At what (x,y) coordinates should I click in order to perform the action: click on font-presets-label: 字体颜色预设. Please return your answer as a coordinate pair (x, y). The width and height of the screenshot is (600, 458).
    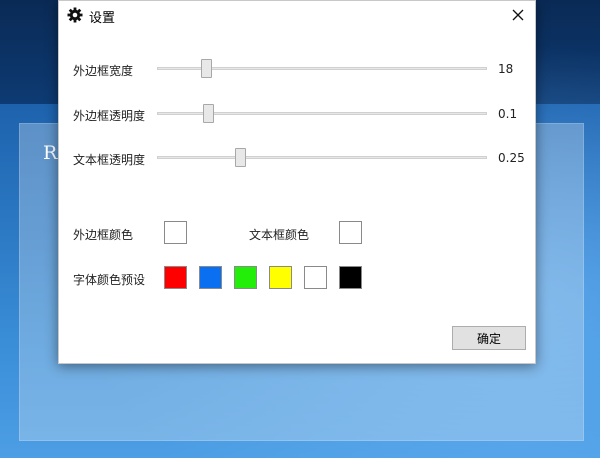
    Looking at the image, I should click on (109, 280).